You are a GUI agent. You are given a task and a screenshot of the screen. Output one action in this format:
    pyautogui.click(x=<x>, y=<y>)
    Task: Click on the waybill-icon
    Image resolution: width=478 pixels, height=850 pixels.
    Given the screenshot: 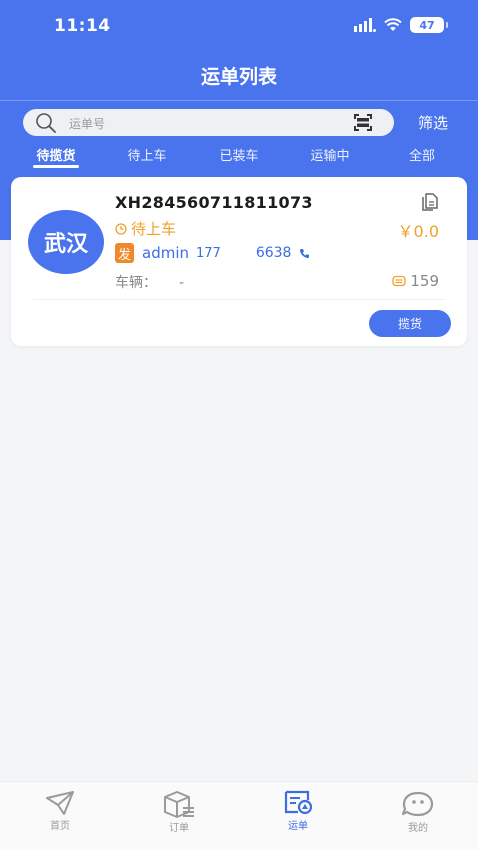 What is the action you would take?
    pyautogui.click(x=298, y=802)
    